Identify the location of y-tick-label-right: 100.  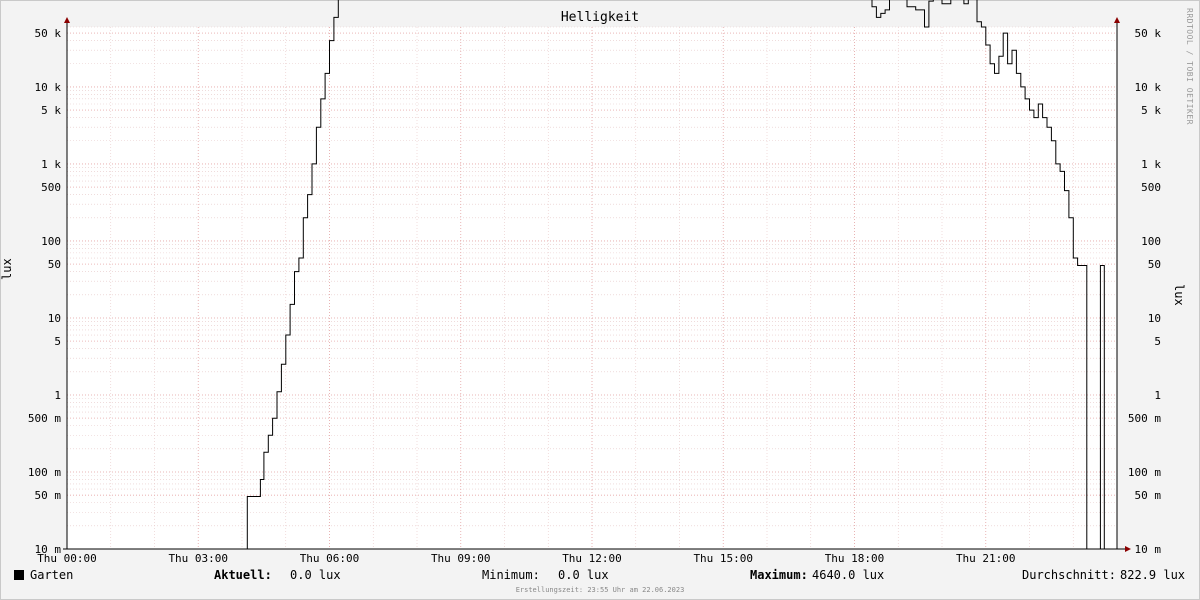
(1151, 241).